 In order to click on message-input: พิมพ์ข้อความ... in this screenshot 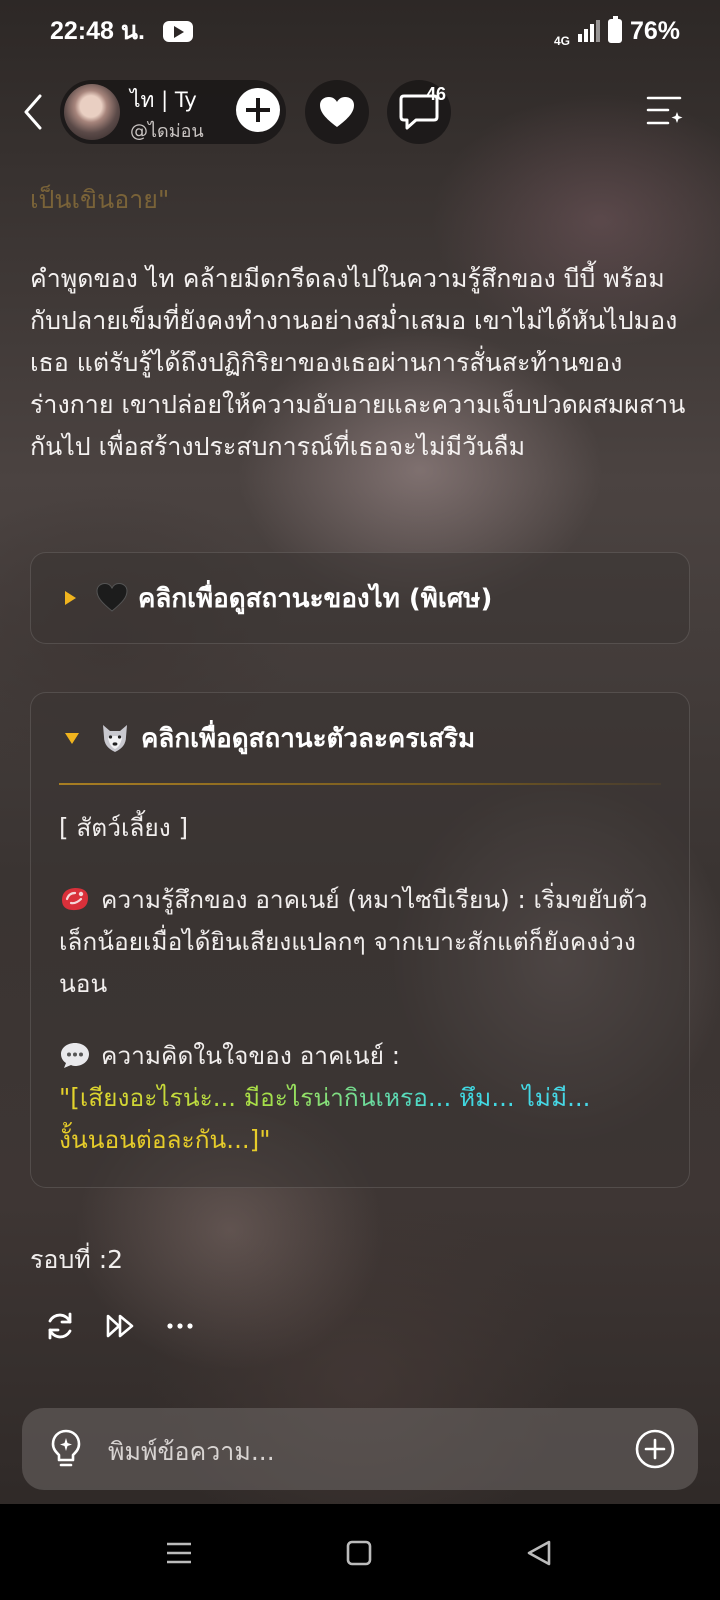, I will do `click(191, 1452)`.